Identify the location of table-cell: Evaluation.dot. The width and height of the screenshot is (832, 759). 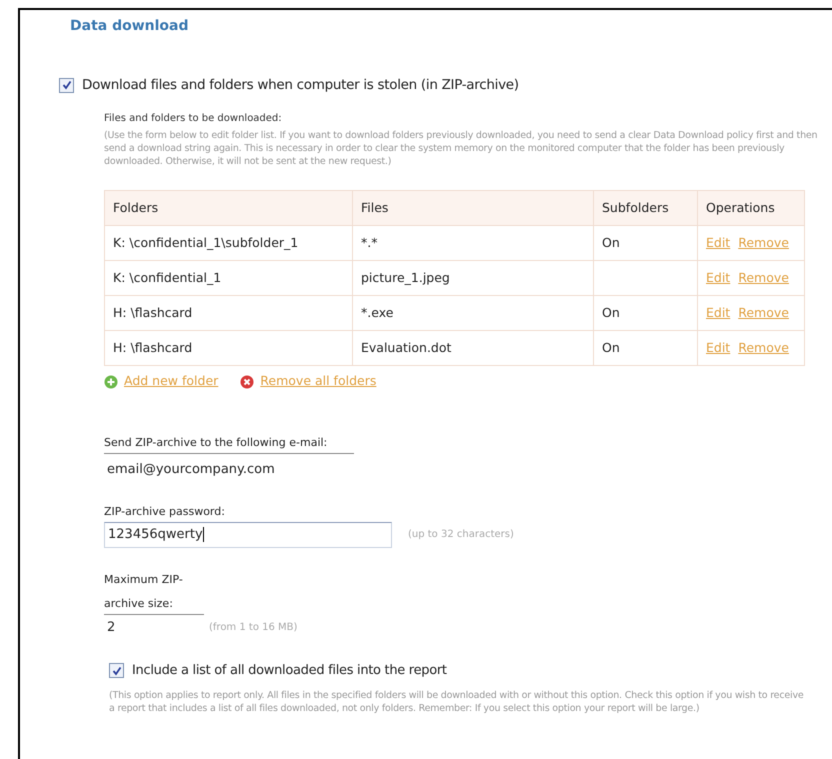
(473, 348).